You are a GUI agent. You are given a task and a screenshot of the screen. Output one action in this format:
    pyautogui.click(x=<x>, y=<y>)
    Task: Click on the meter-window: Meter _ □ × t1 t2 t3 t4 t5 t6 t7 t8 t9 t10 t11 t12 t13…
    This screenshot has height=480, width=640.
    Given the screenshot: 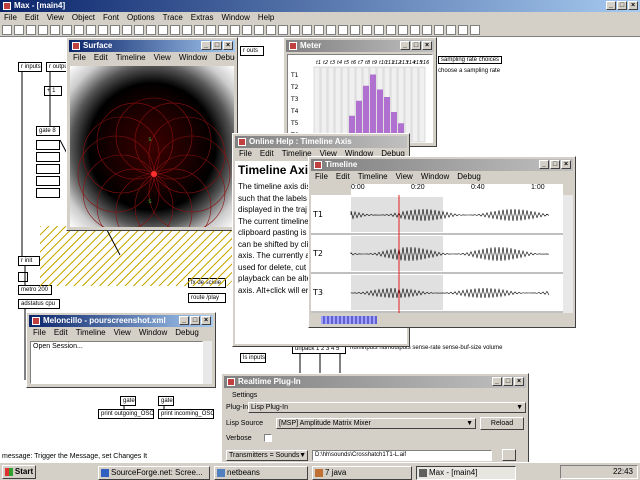 What is the action you would take?
    pyautogui.click(x=360, y=92)
    